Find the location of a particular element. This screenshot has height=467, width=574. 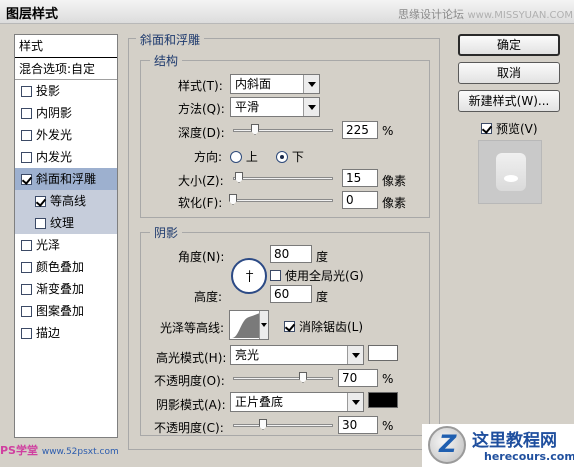

preview-shape is located at coordinates (511, 172).